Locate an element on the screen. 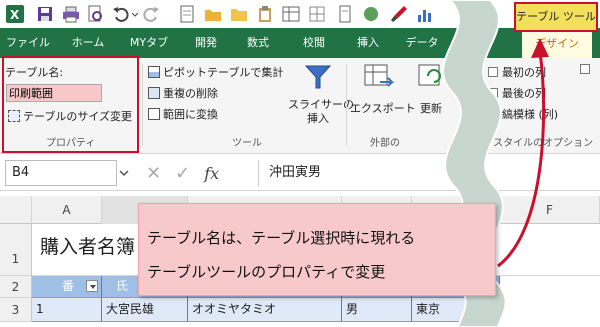 The height and width of the screenshot is (327, 600). callout-line-2: テーブルツールのプロパティで変更 is located at coordinates (266, 272).